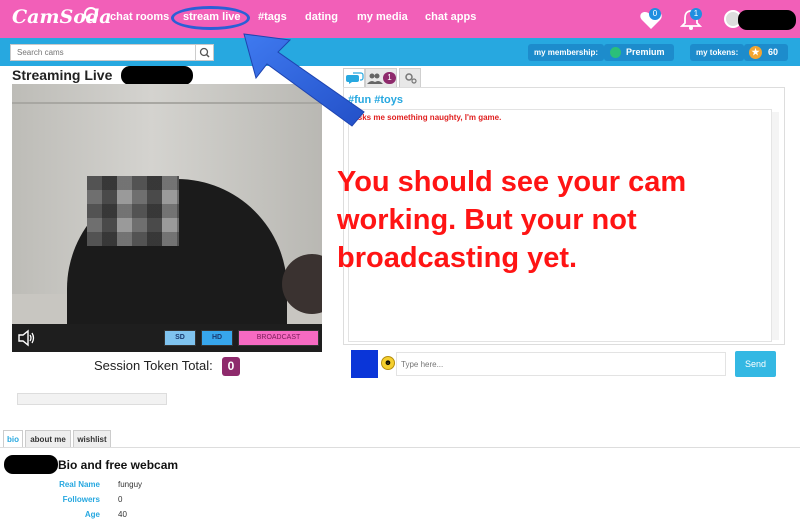  What do you see at coordinates (400, 52) in the screenshot?
I see `sub-nav: my membership: Premium my tokens: ★ 60` at bounding box center [400, 52].